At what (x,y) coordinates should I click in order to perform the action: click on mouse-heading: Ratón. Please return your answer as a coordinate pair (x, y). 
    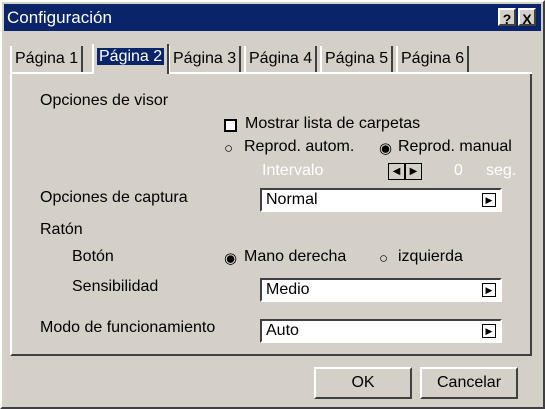
    Looking at the image, I should click on (61, 229).